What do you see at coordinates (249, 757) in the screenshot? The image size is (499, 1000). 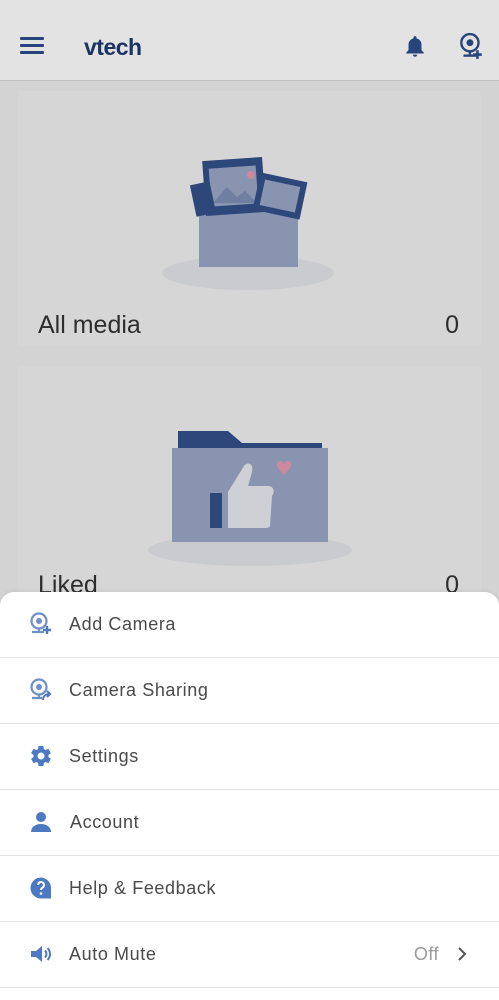 I see `menu-item-settings: Settings` at bounding box center [249, 757].